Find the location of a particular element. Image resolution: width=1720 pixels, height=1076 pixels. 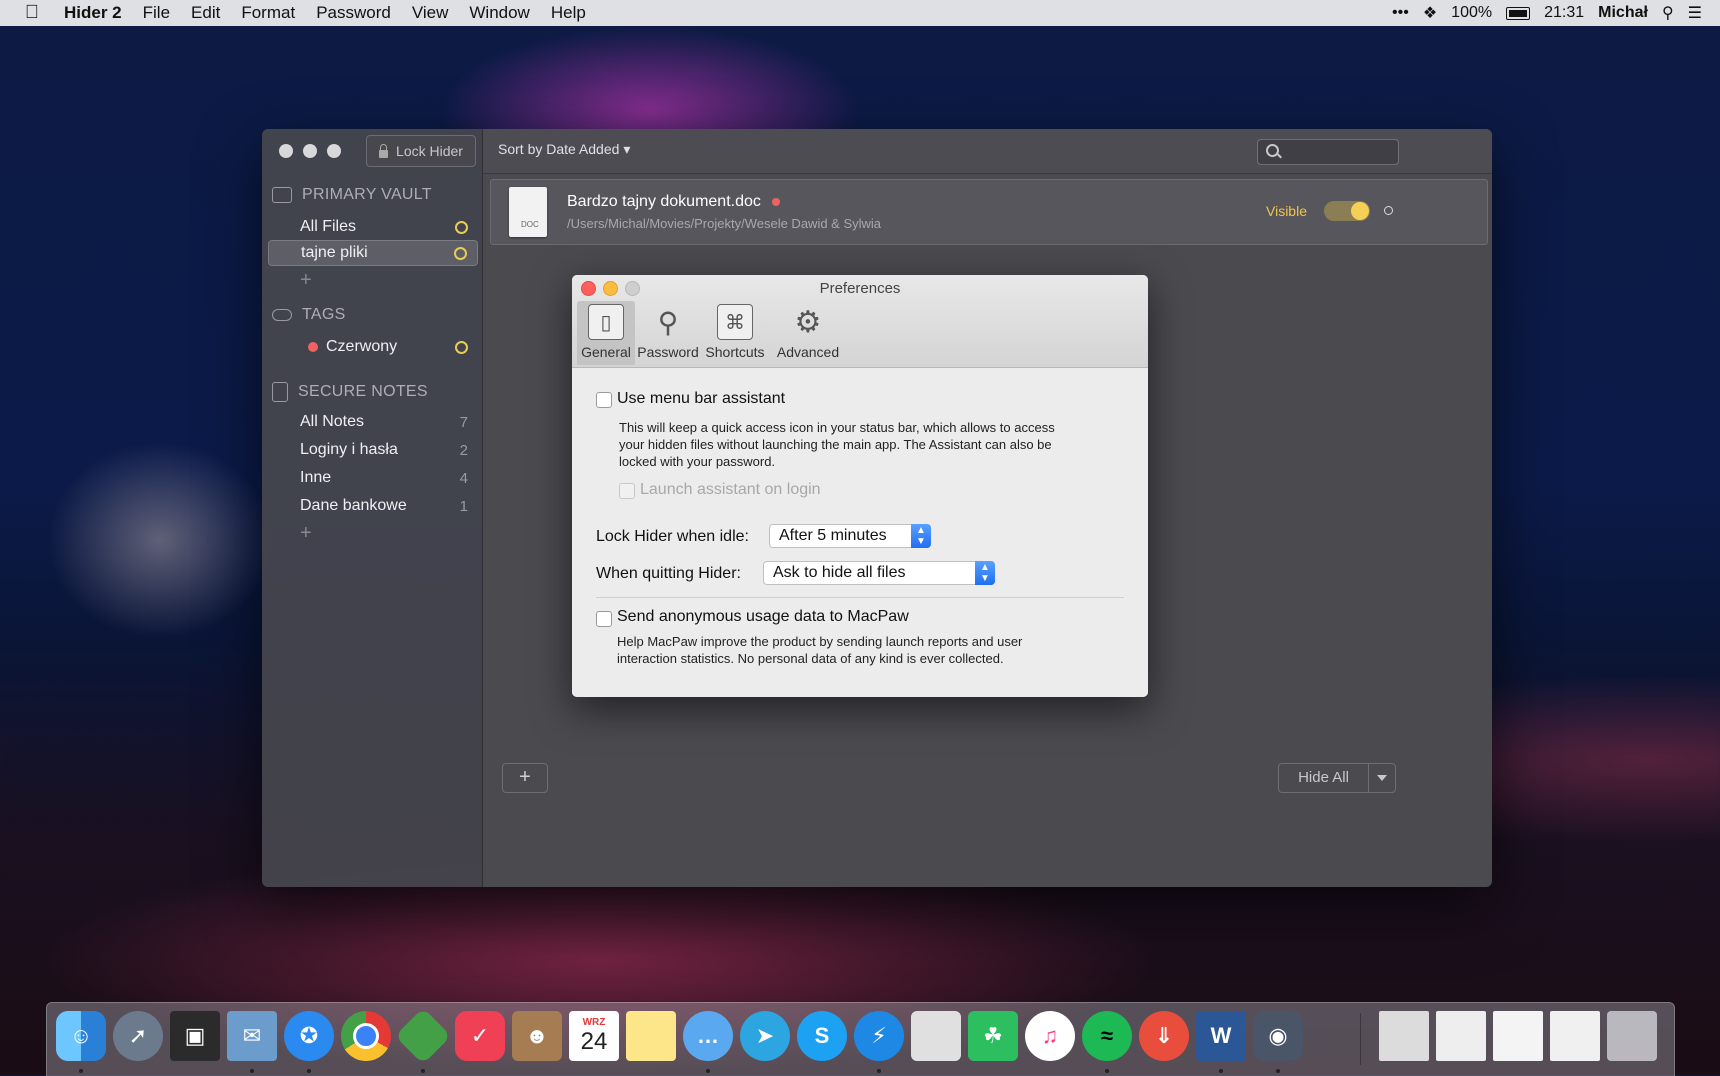

spotlight-search-icon: ⚲ is located at coordinates (1668, 13).